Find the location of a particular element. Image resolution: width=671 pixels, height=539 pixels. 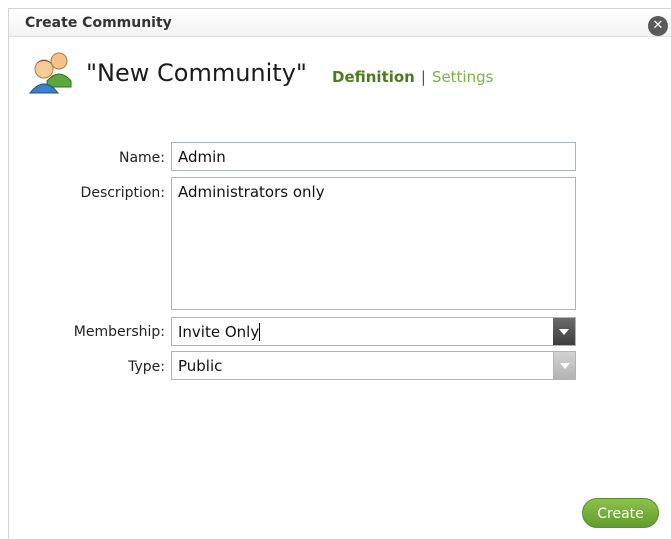

tab-bar: Definition | Settings is located at coordinates (412, 77).